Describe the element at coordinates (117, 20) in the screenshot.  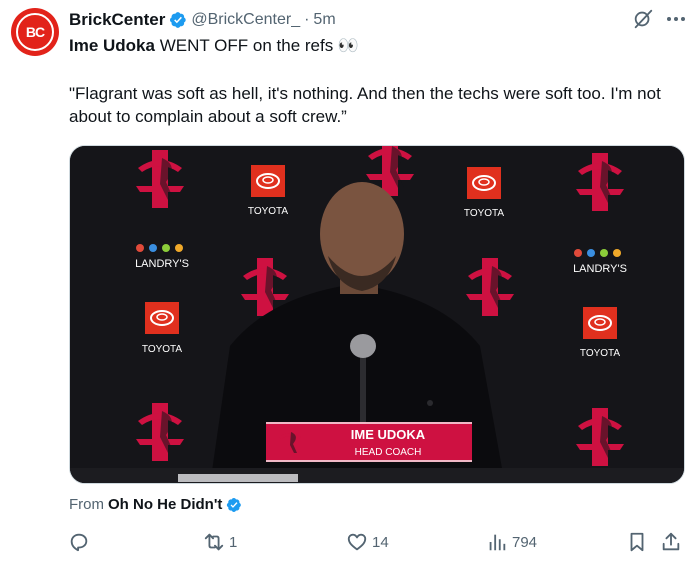
I see `display-name: BrickCenter` at that location.